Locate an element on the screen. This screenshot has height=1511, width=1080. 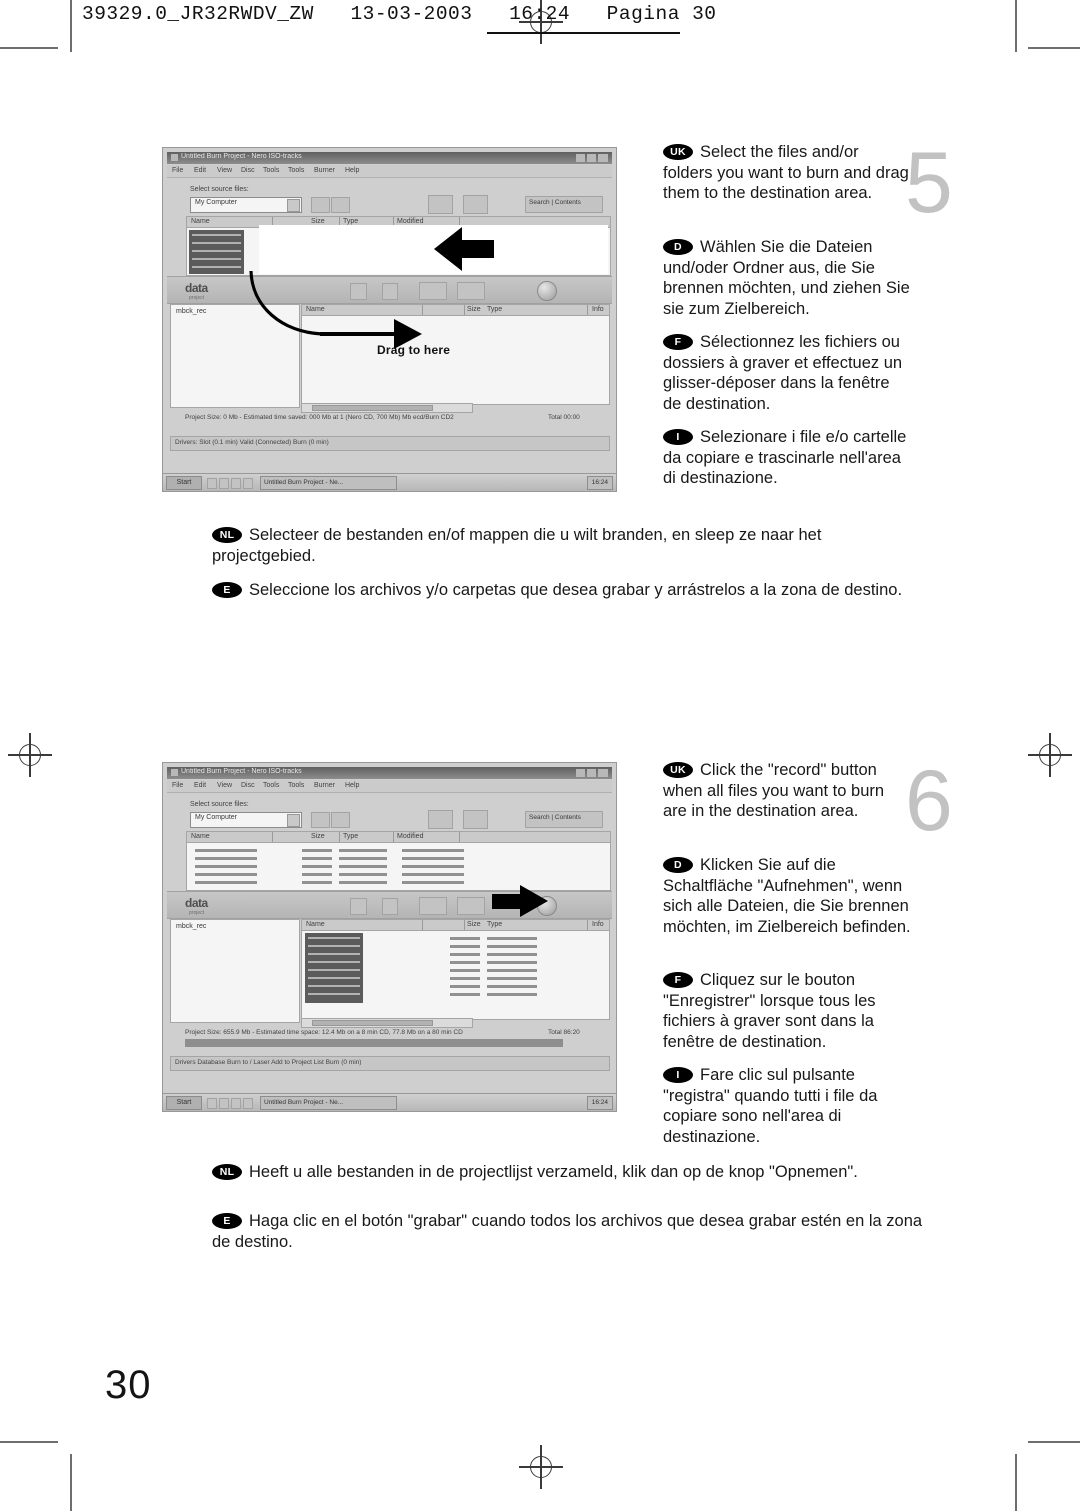
drag-path-curve is located at coordinates (286, 303).